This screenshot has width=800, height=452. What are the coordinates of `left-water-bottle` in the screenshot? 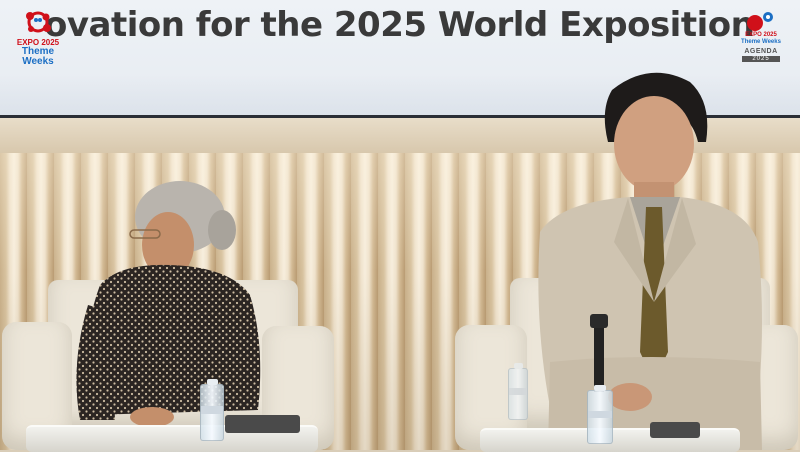 It's located at (212, 410).